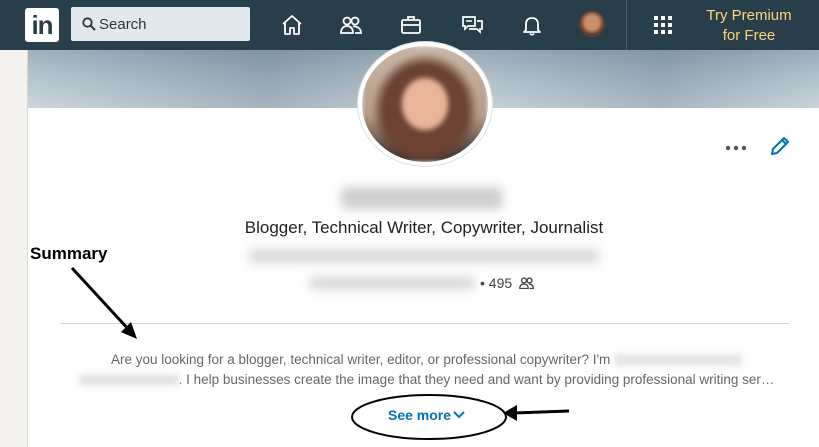  What do you see at coordinates (351, 25) in the screenshot?
I see `my-network-icon` at bounding box center [351, 25].